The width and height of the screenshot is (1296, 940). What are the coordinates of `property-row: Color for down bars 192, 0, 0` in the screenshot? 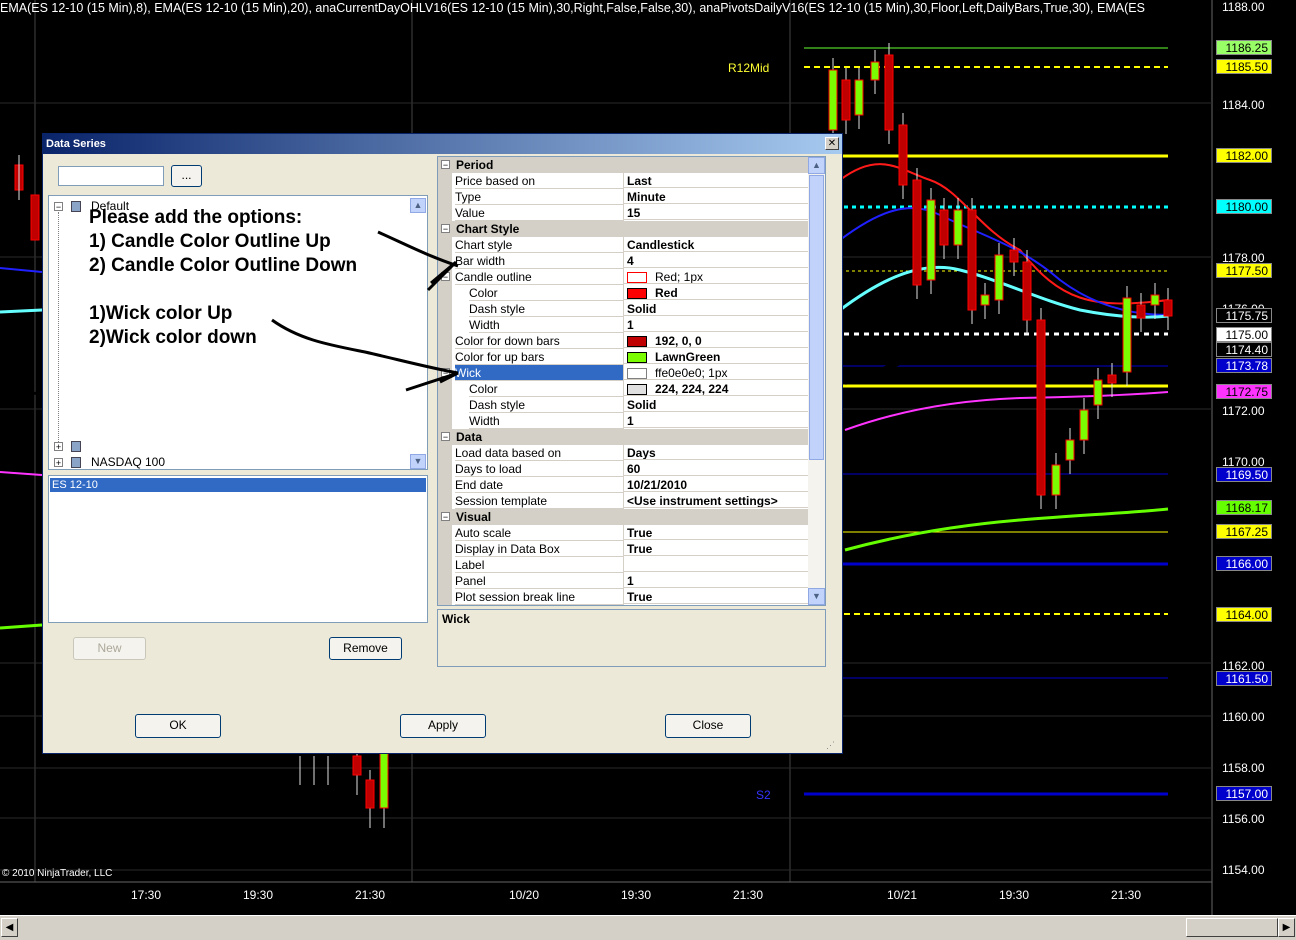 It's located at (623, 341).